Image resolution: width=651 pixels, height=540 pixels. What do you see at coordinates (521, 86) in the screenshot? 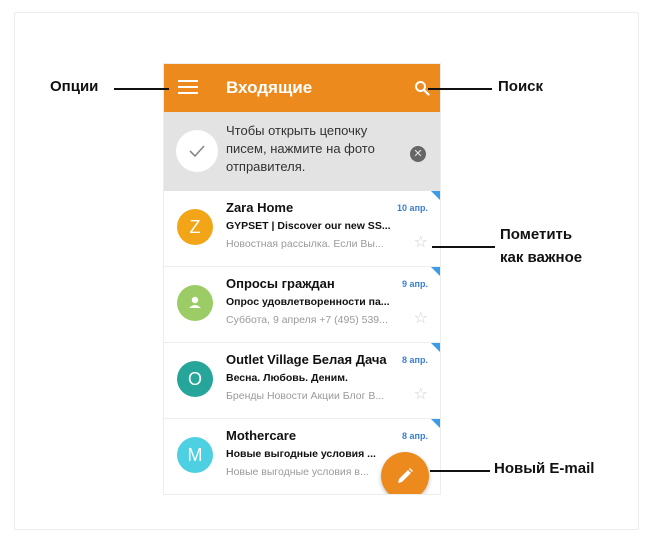
I see `callout-search-label: Поиск` at bounding box center [521, 86].